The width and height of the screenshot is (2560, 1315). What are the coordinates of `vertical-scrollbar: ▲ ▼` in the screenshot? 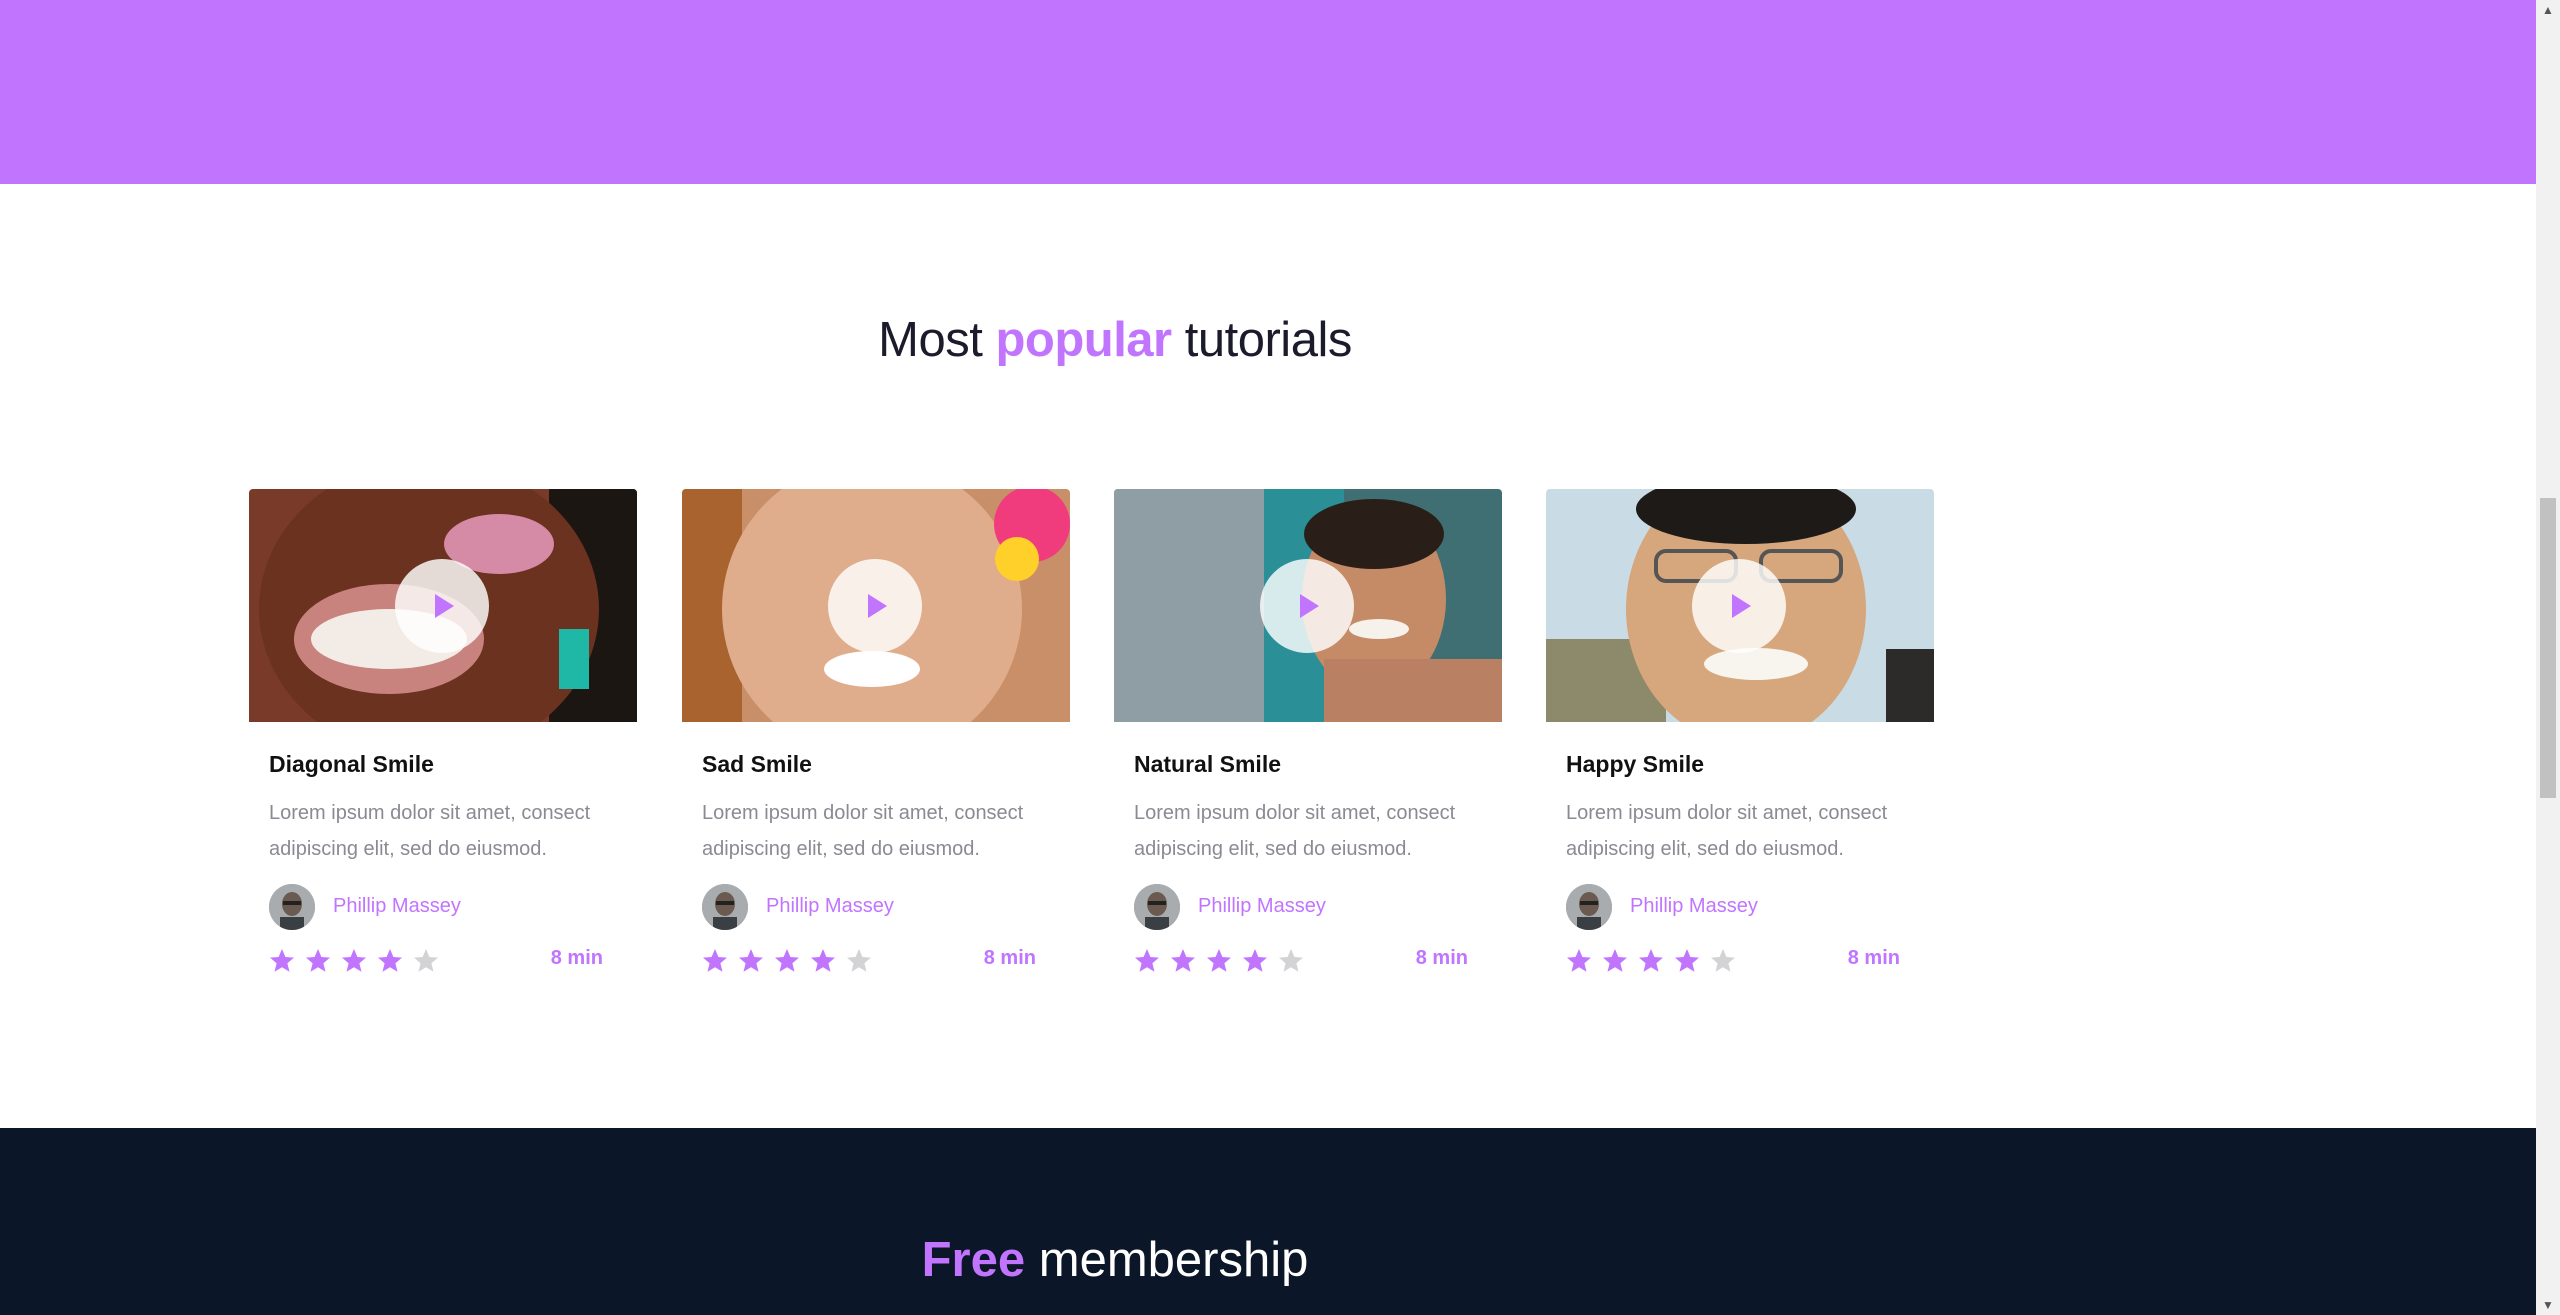 It's located at (2548, 657).